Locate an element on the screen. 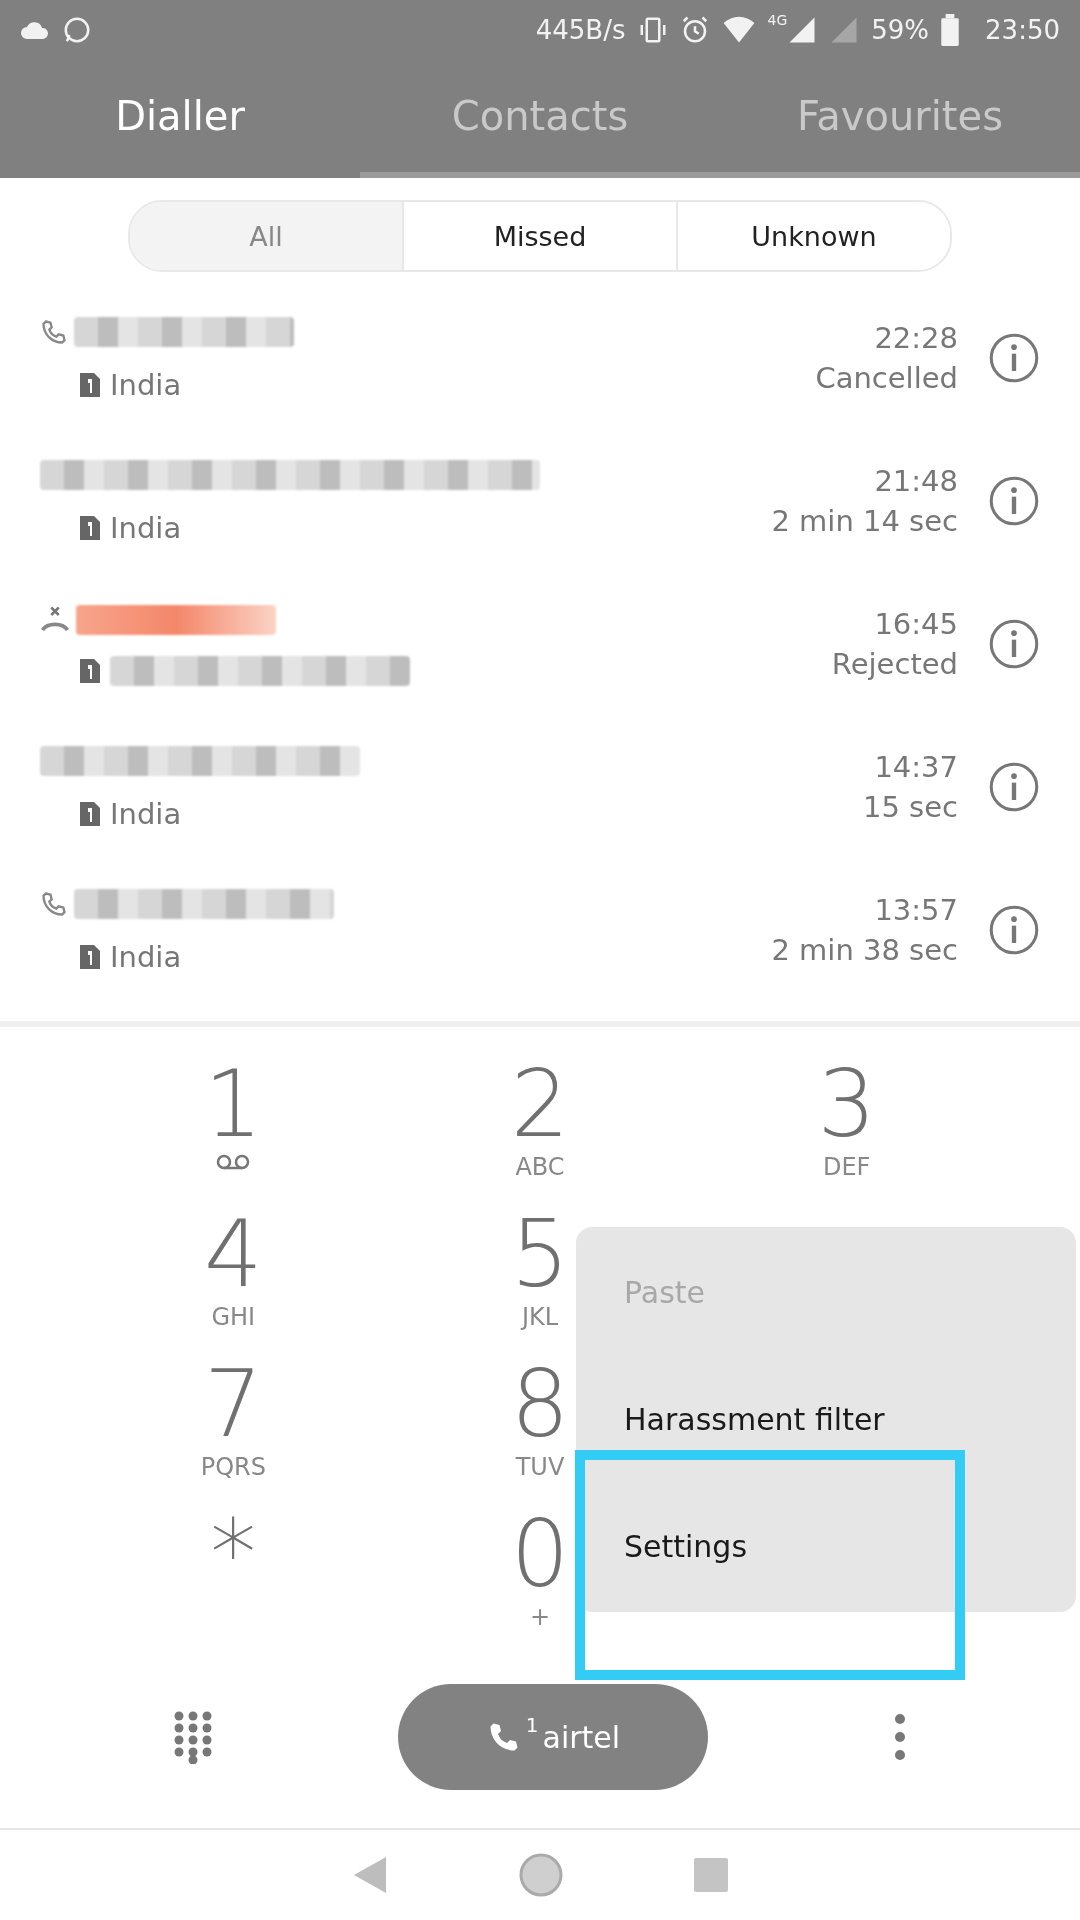 The width and height of the screenshot is (1080, 1920). dialpad-icon is located at coordinates (192, 1737).